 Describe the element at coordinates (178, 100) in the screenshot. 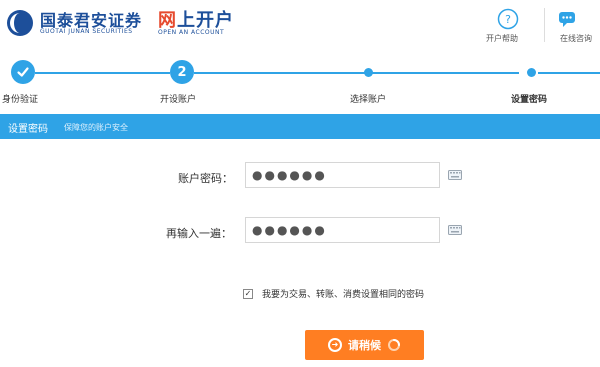

I see `step-2-label: 开设账户` at that location.